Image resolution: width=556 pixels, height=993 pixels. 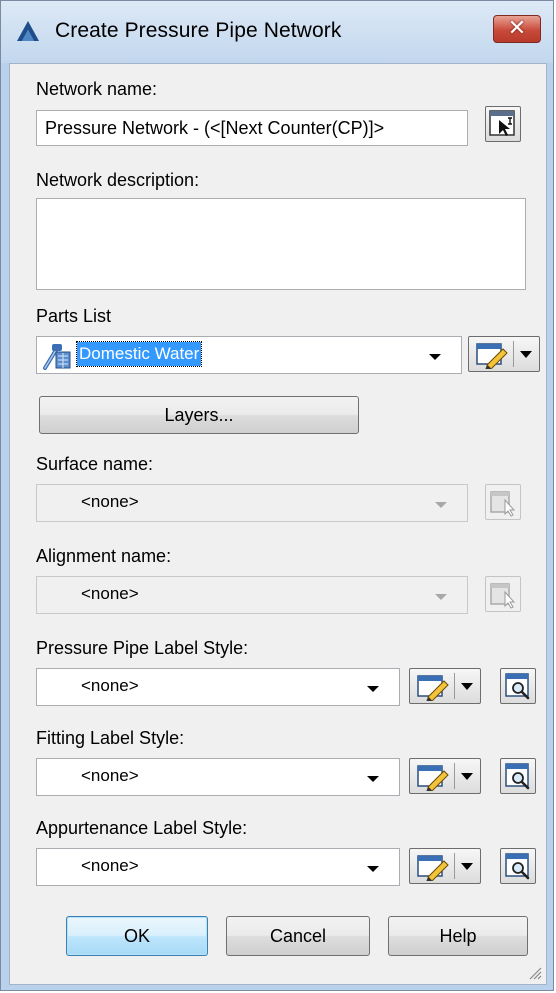 I want to click on network-description-input, so click(x=281, y=244).